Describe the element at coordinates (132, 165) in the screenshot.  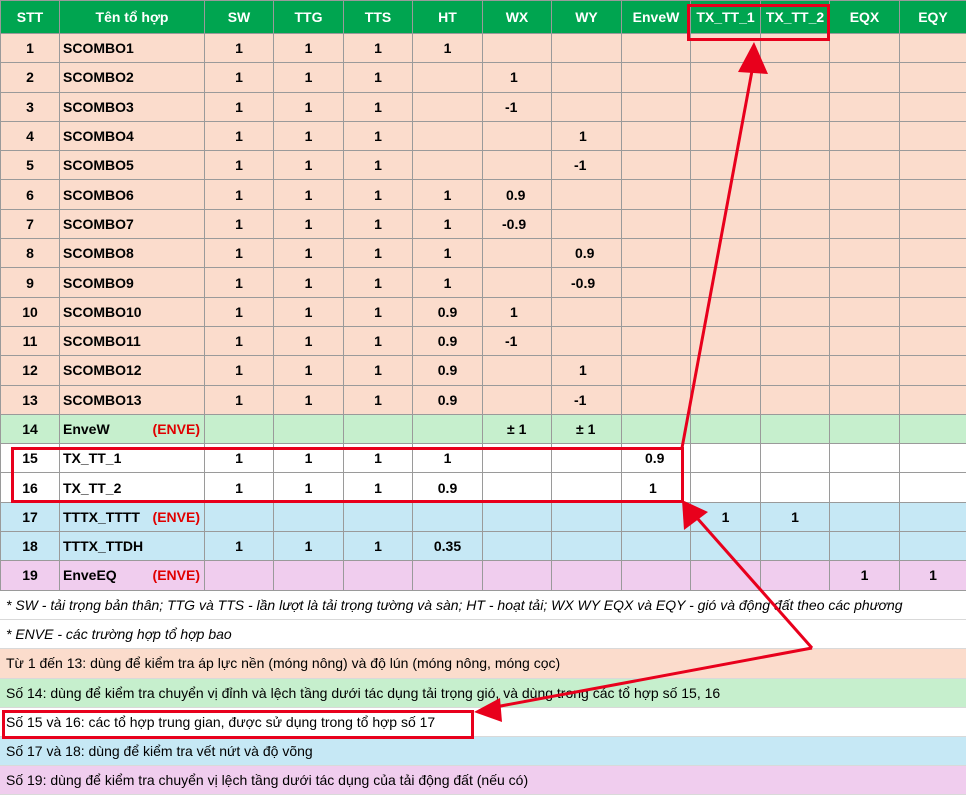
I see `cell-combination-name: SCOMBO5` at that location.